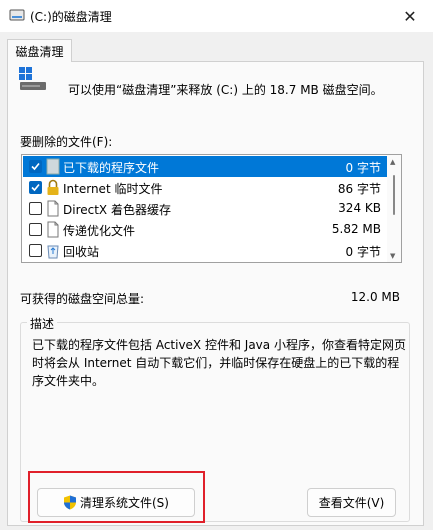 This screenshot has width=433, height=530. Describe the element at coordinates (394, 195) in the screenshot. I see `scroll-thumb` at that location.